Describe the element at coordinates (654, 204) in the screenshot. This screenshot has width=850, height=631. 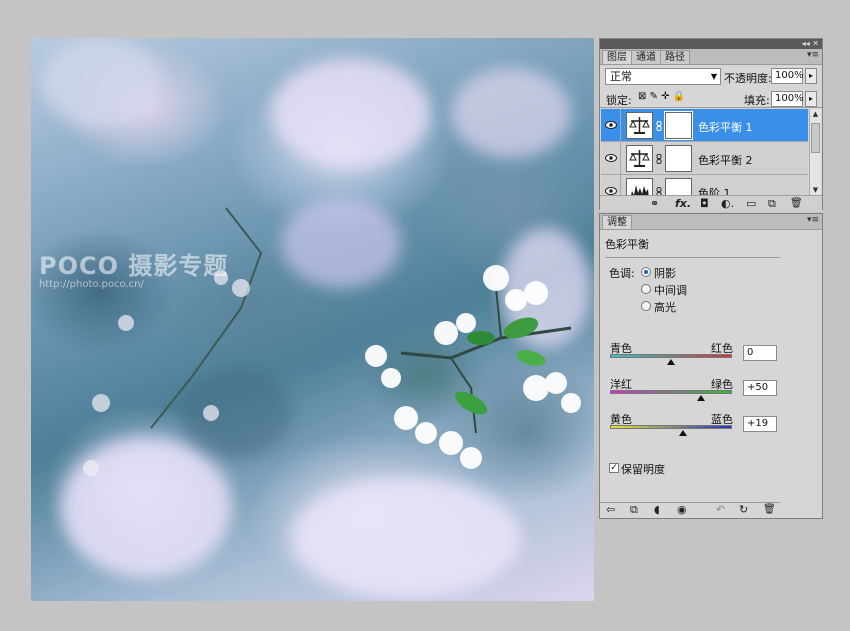
I see `link-icon: ⚭` at that location.